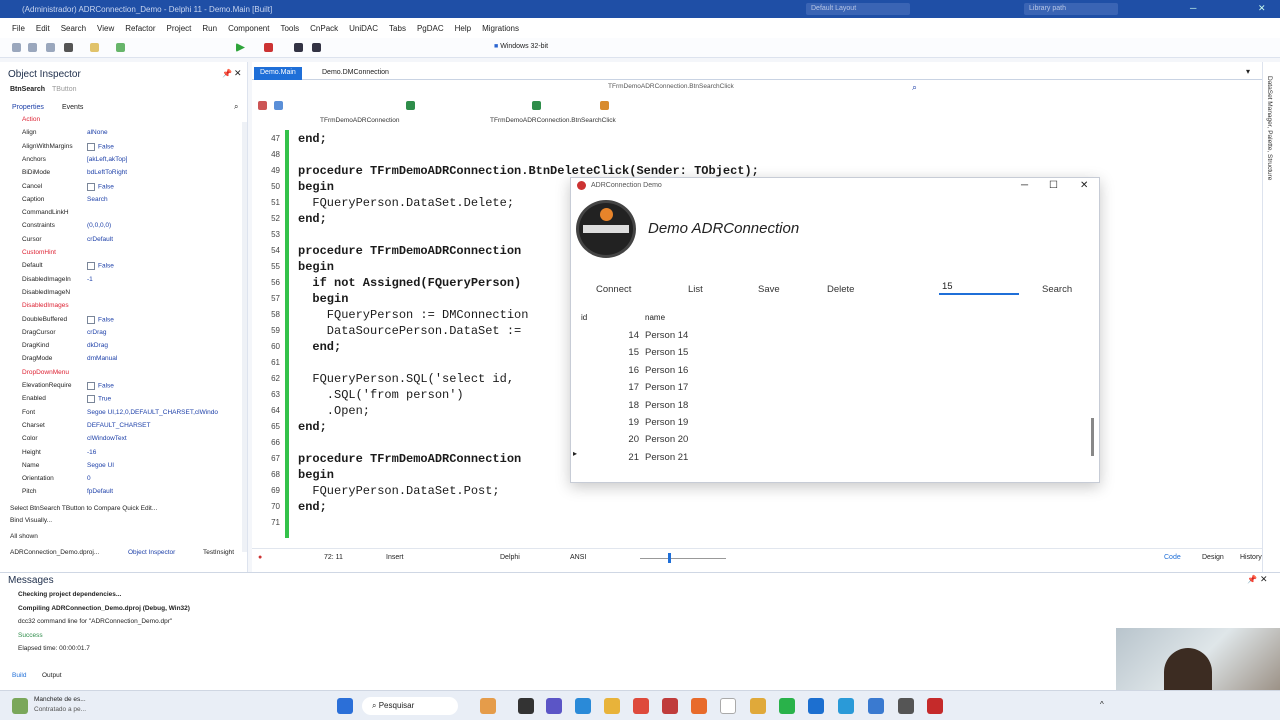 This screenshot has width=1280, height=720. I want to click on property-value: clWindowText, so click(107, 438).